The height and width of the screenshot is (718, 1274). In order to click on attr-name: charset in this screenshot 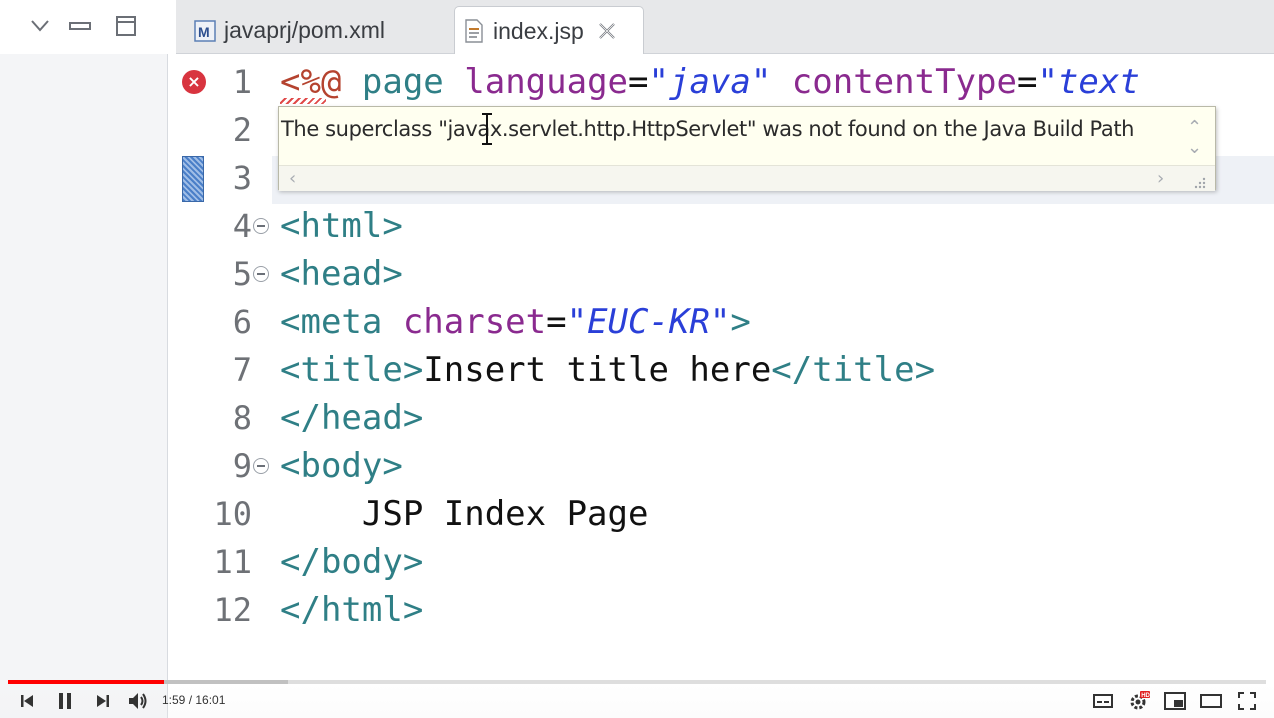, I will do `click(474, 322)`.